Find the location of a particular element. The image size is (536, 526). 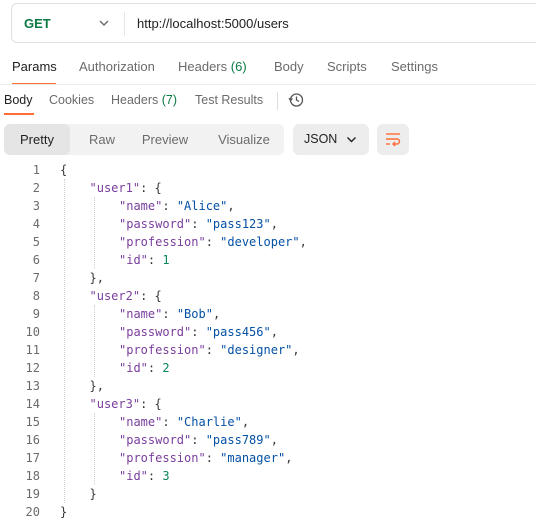

tab-label: Headers is located at coordinates (203, 66).